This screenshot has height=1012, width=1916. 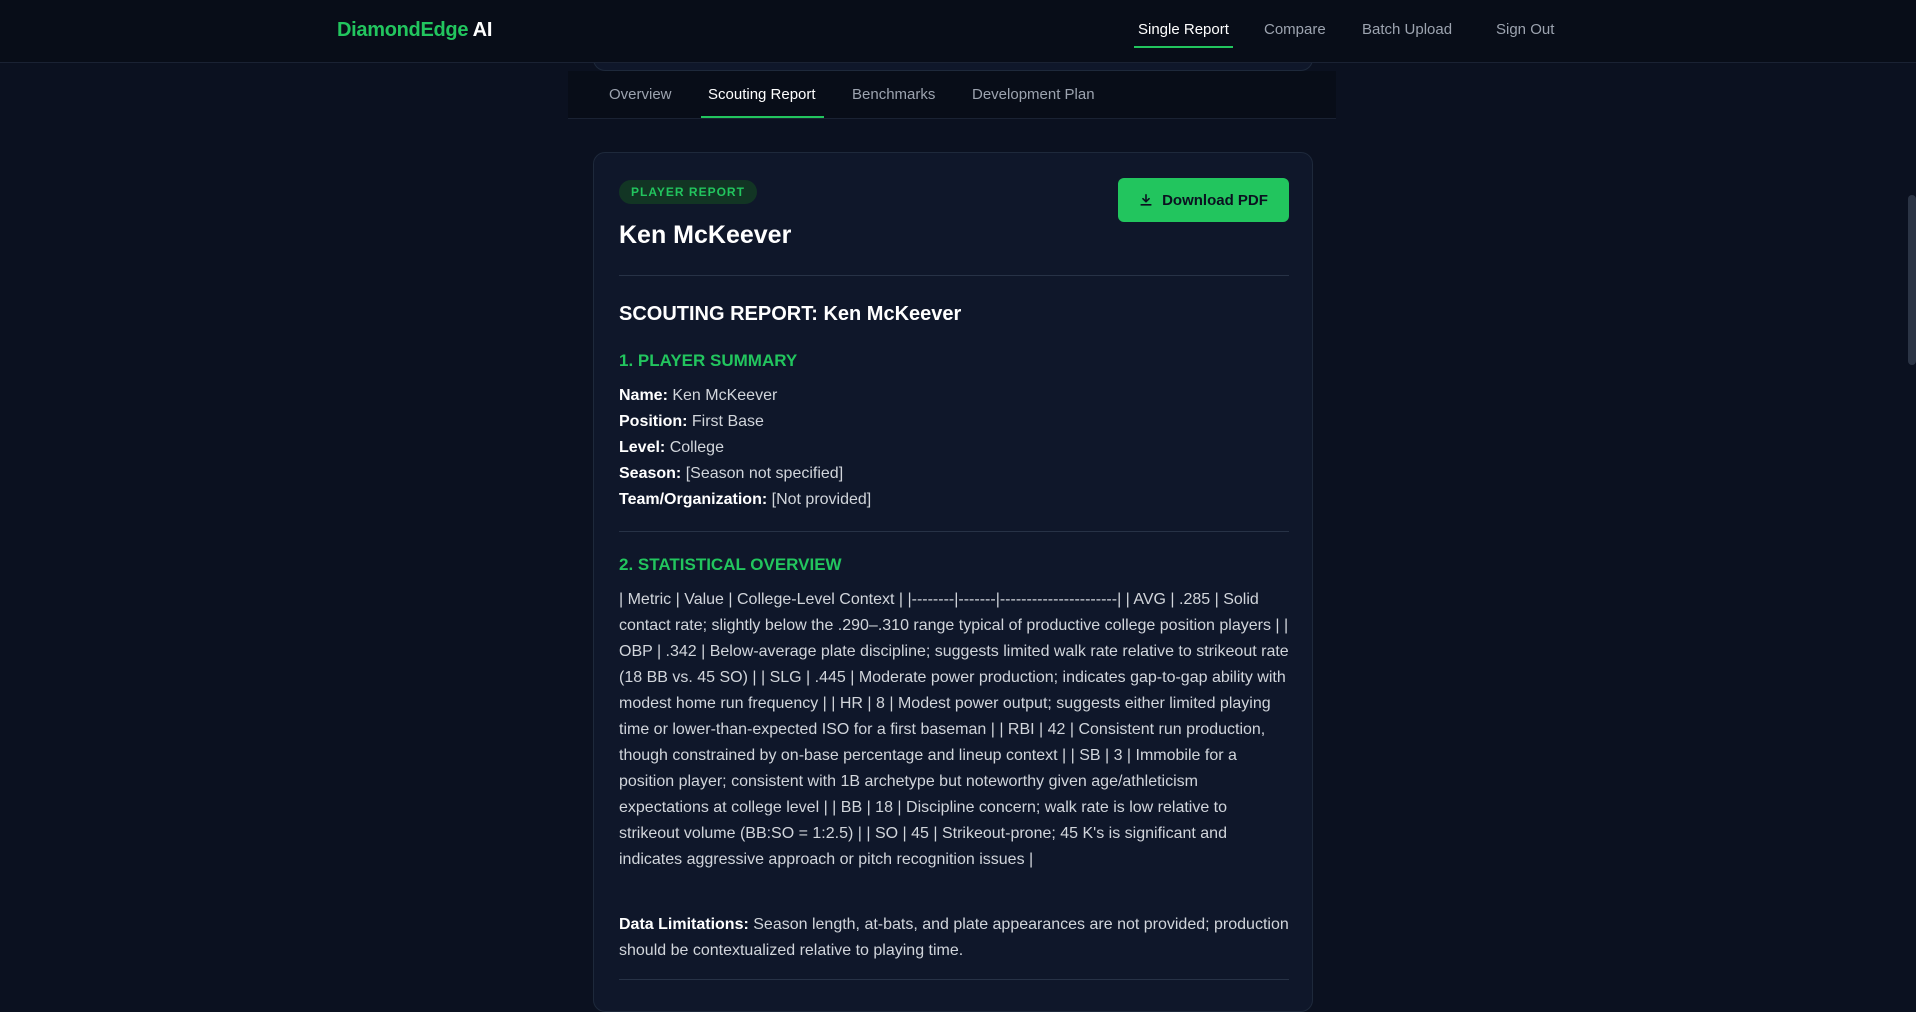 I want to click on tab-active-indicator, so click(x=762, y=117).